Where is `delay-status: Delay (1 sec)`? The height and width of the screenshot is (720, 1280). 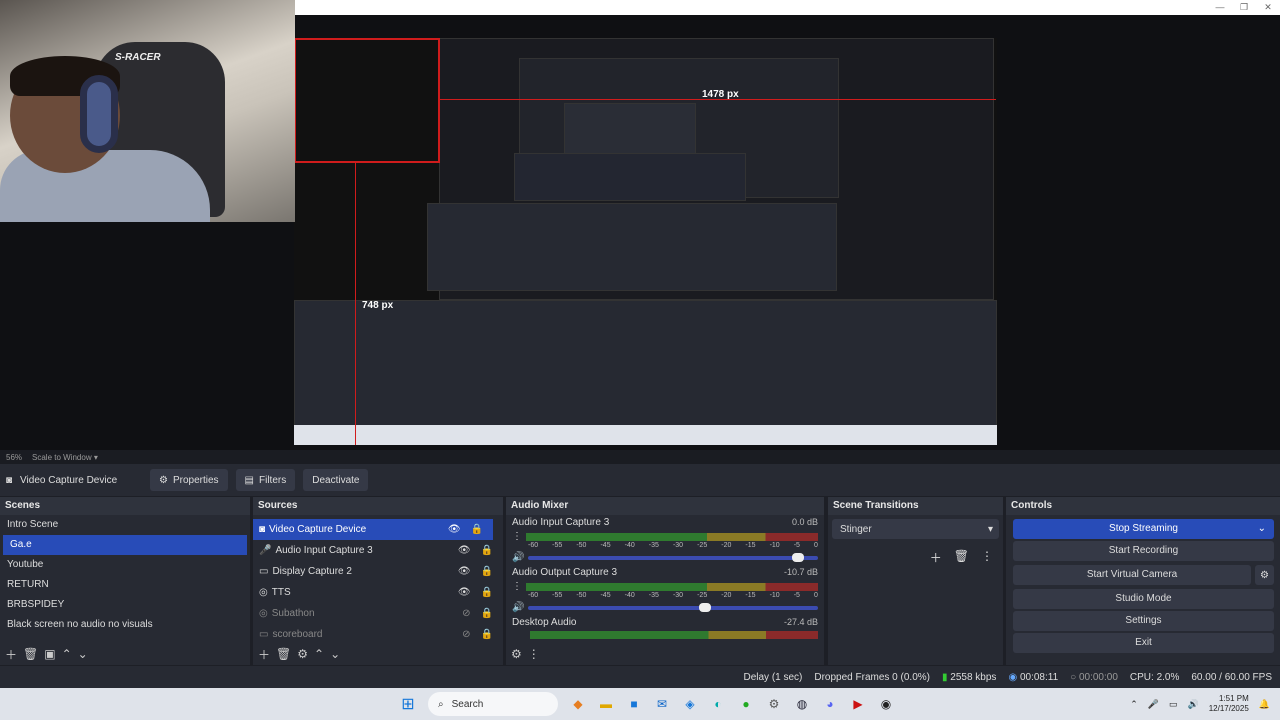
delay-status: Delay (1 sec) is located at coordinates (773, 677).